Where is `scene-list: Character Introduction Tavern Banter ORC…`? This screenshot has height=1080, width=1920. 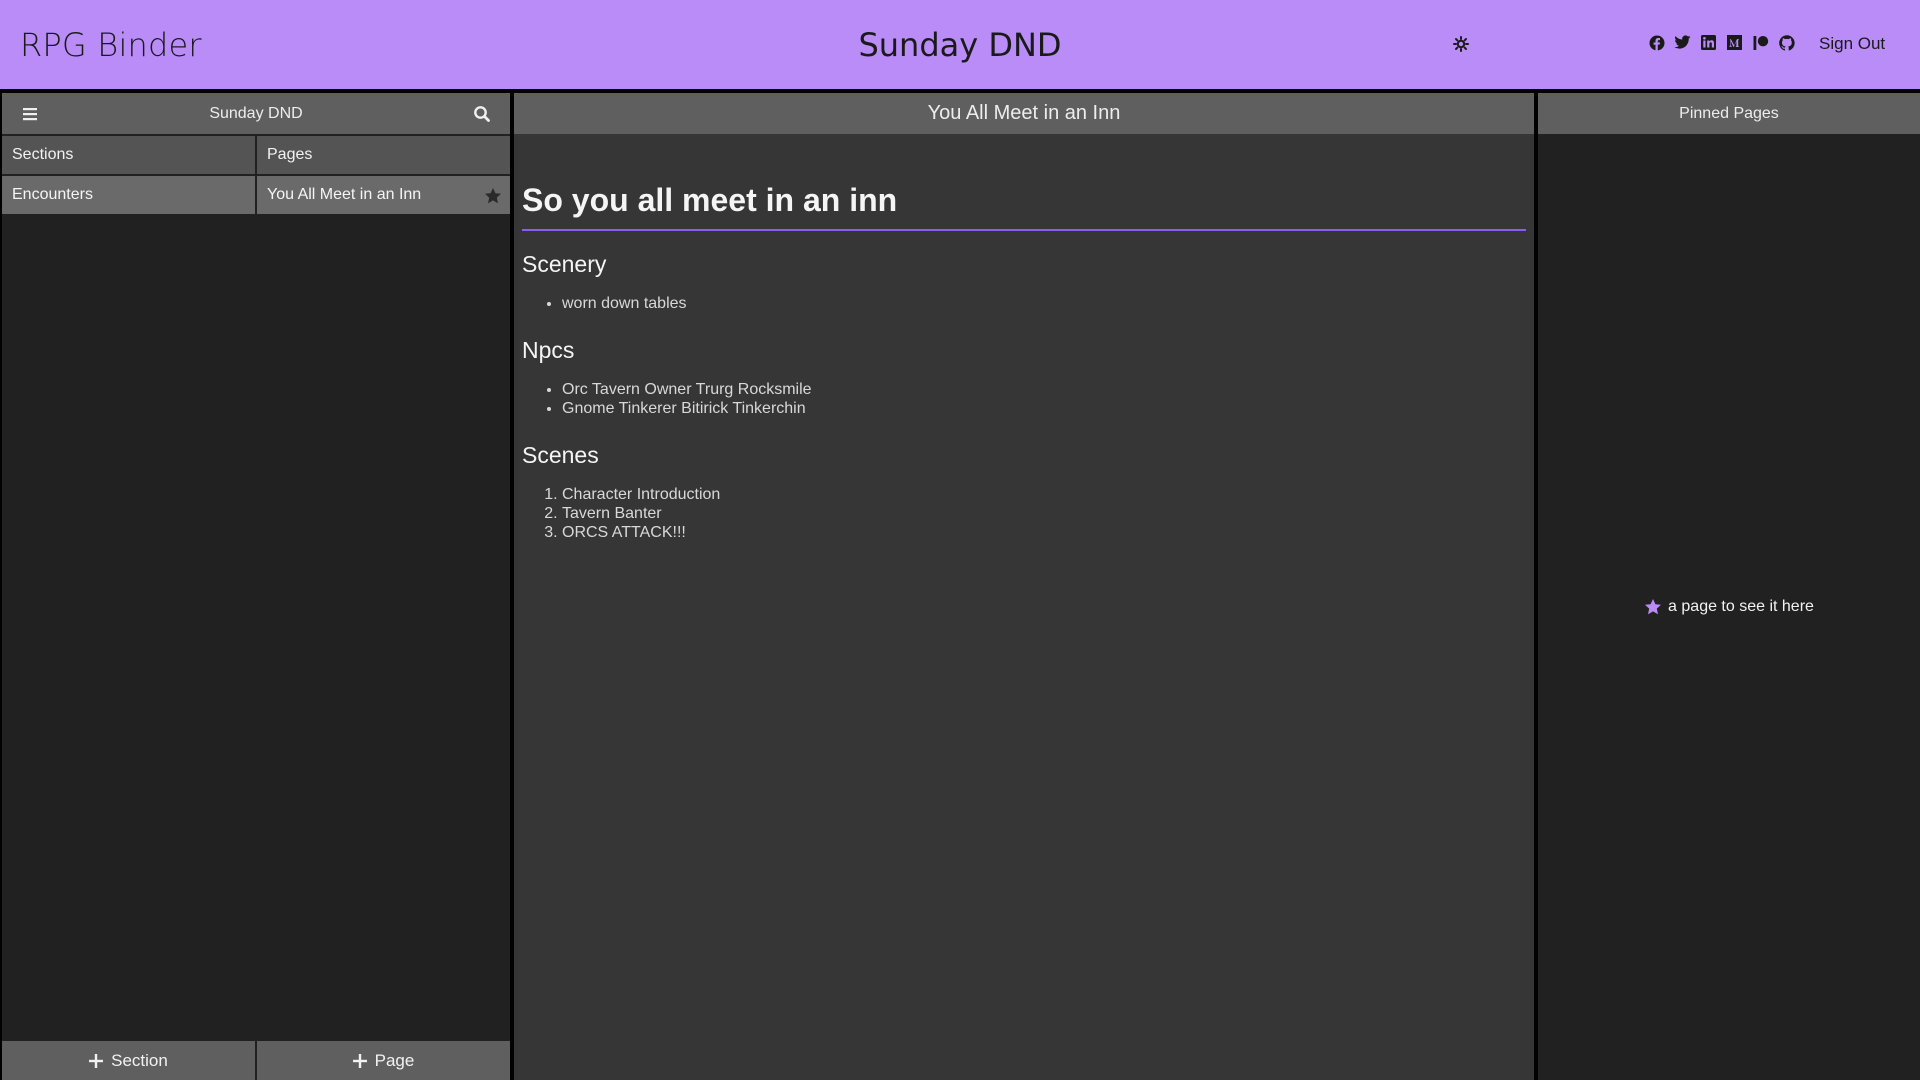
scene-list: Character Introduction Tavern Banter ORC… is located at coordinates (1044, 513).